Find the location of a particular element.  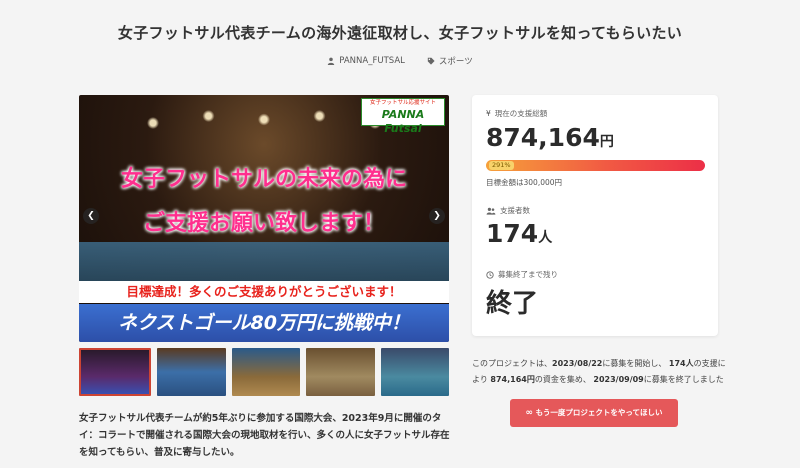

supporter-count-inline: 174人 is located at coordinates (681, 363).